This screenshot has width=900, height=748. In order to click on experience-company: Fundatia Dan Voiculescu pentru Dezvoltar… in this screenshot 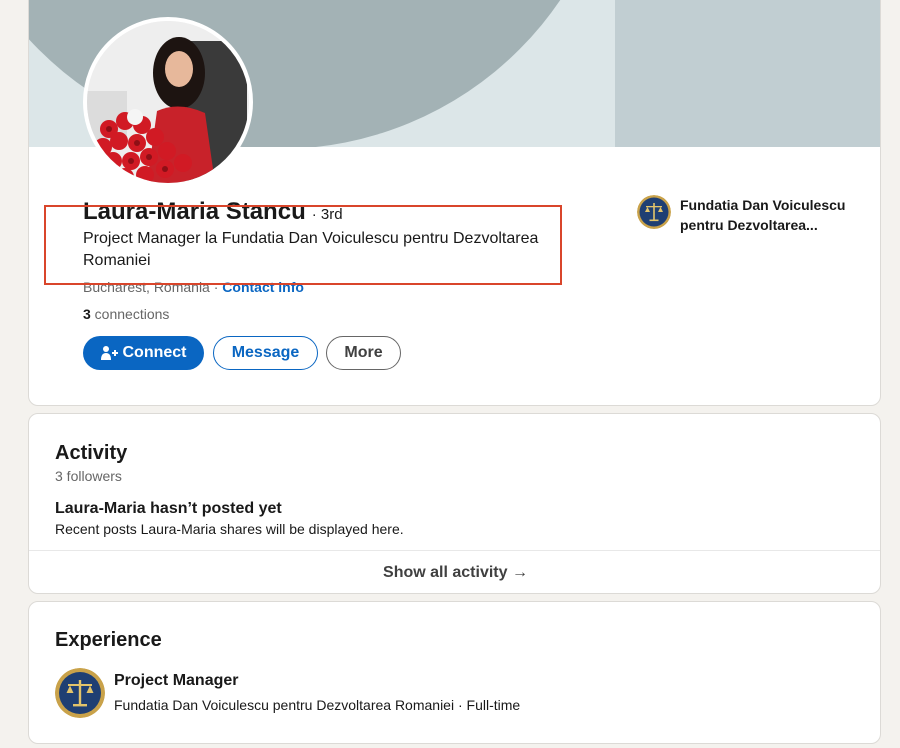, I will do `click(317, 705)`.